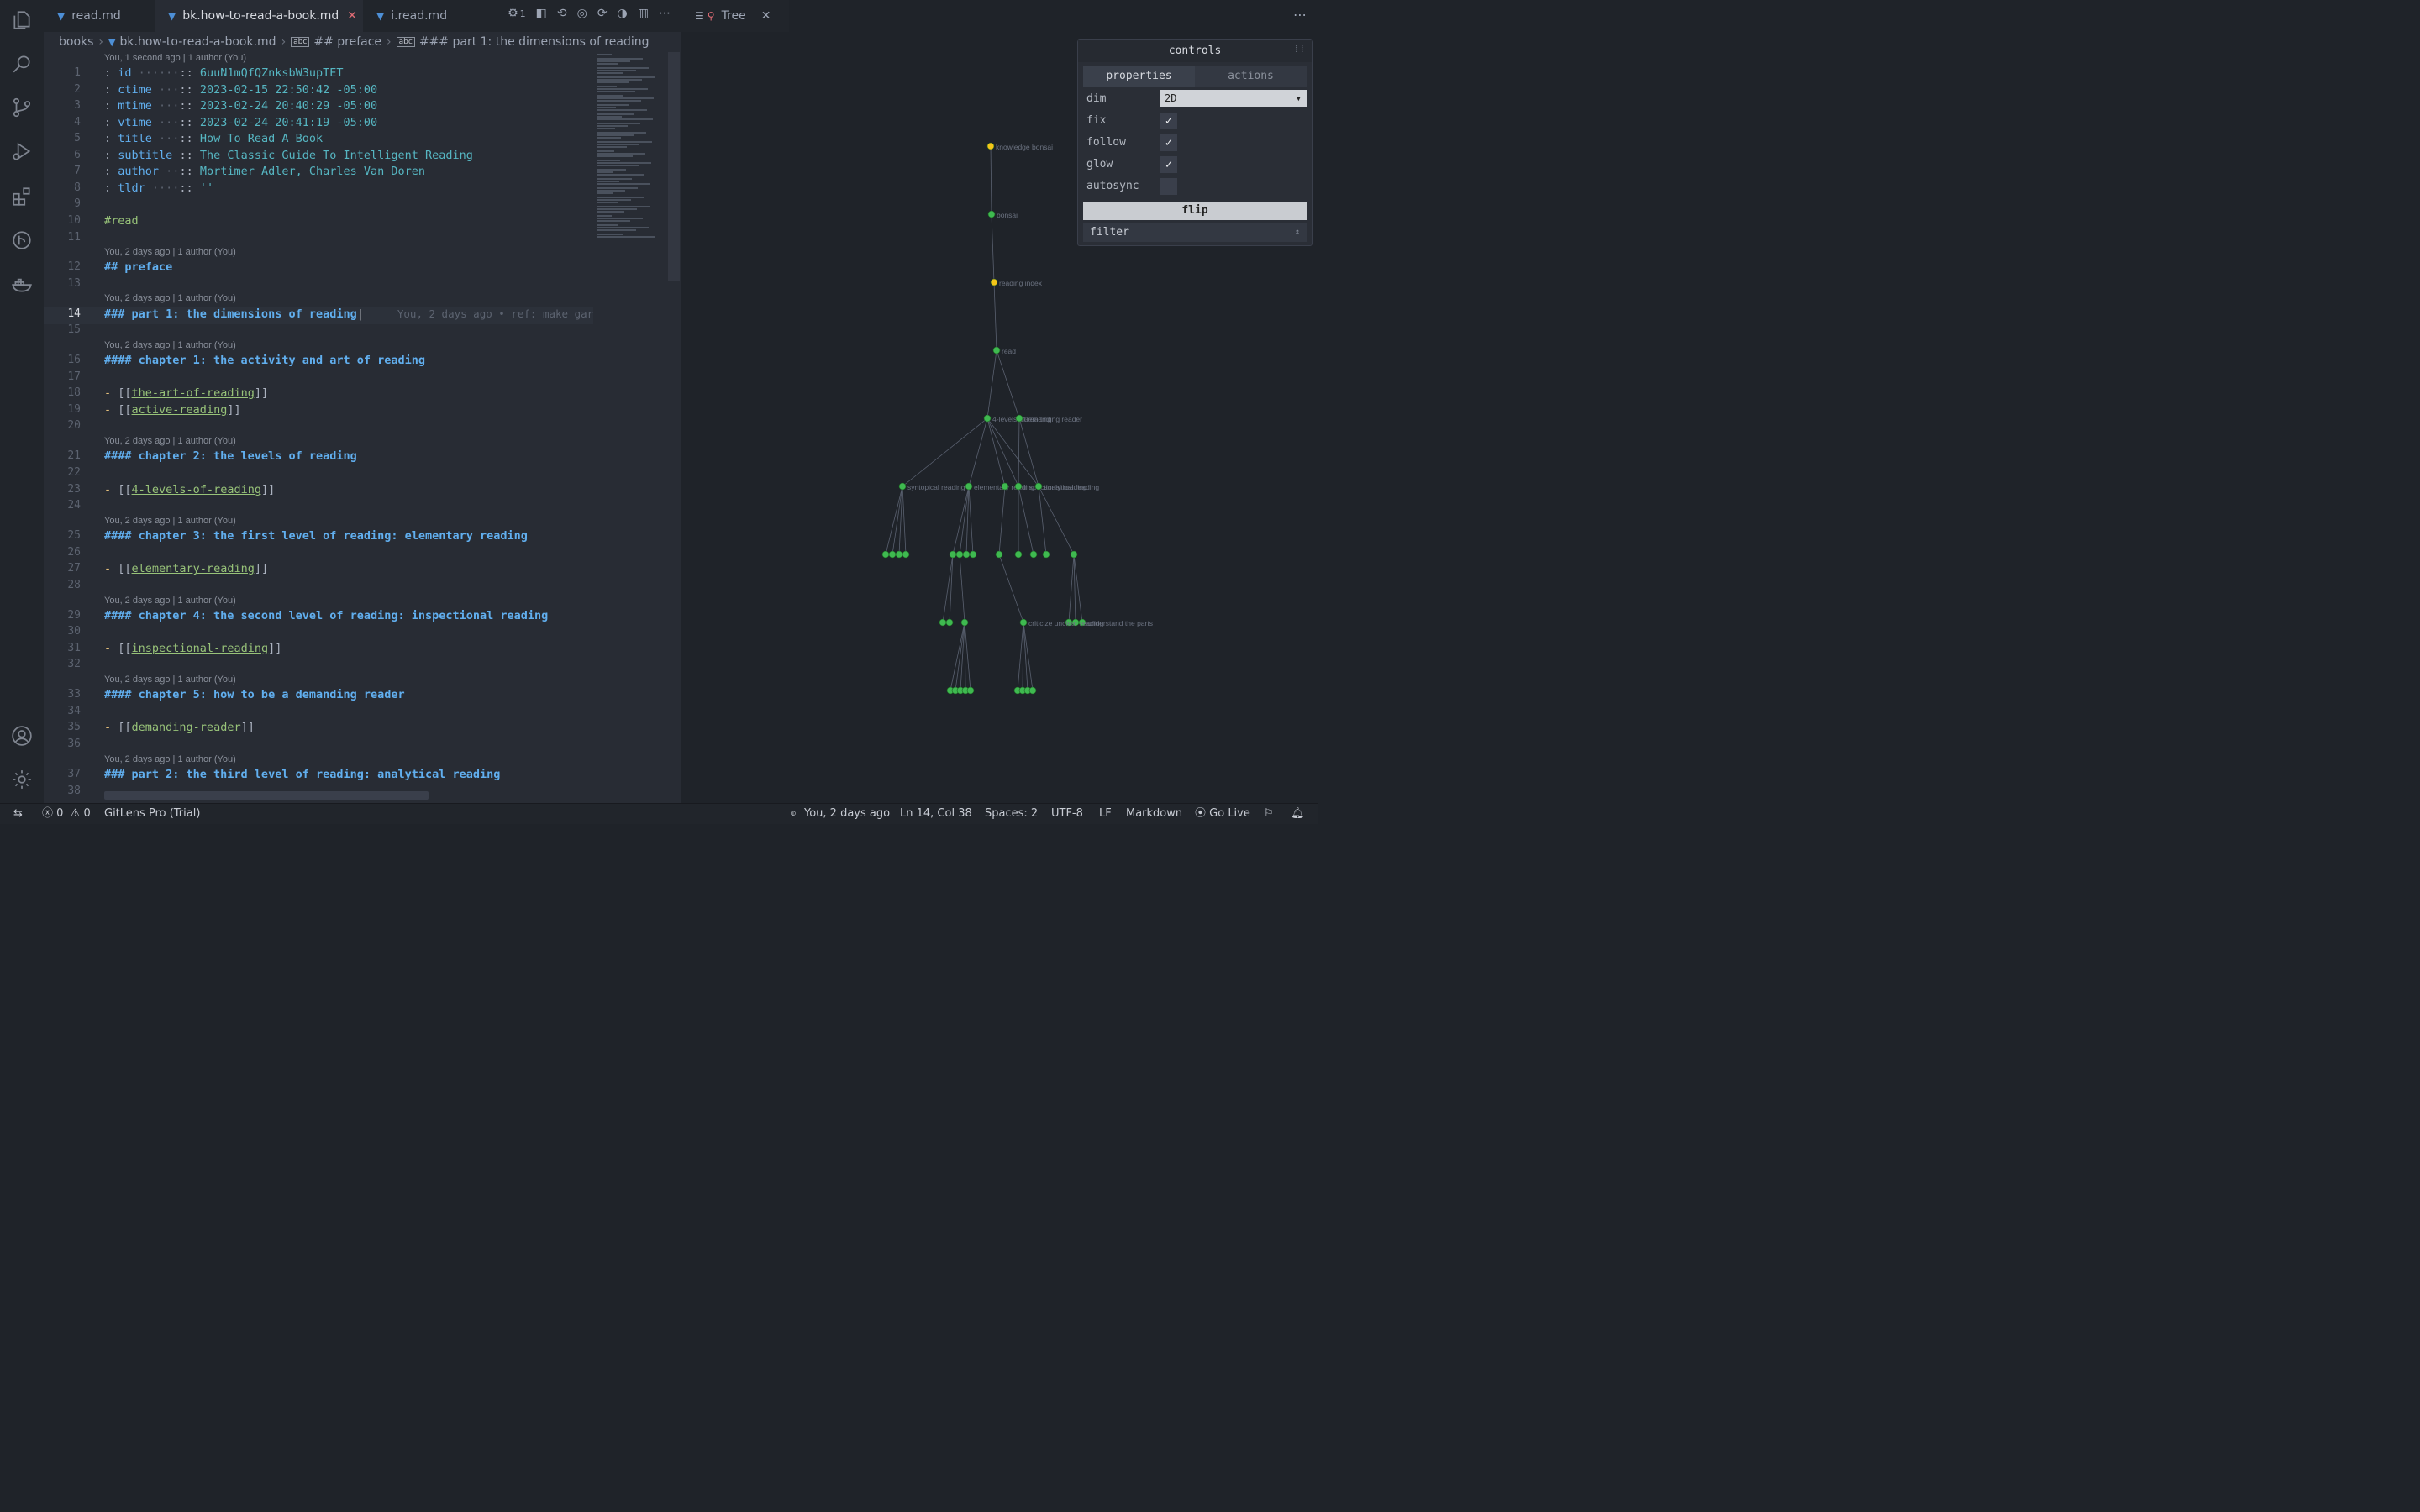 The height and width of the screenshot is (1512, 2420). I want to click on code-line: 21 #### chapter 2: the levels of reading, so click(317, 457).